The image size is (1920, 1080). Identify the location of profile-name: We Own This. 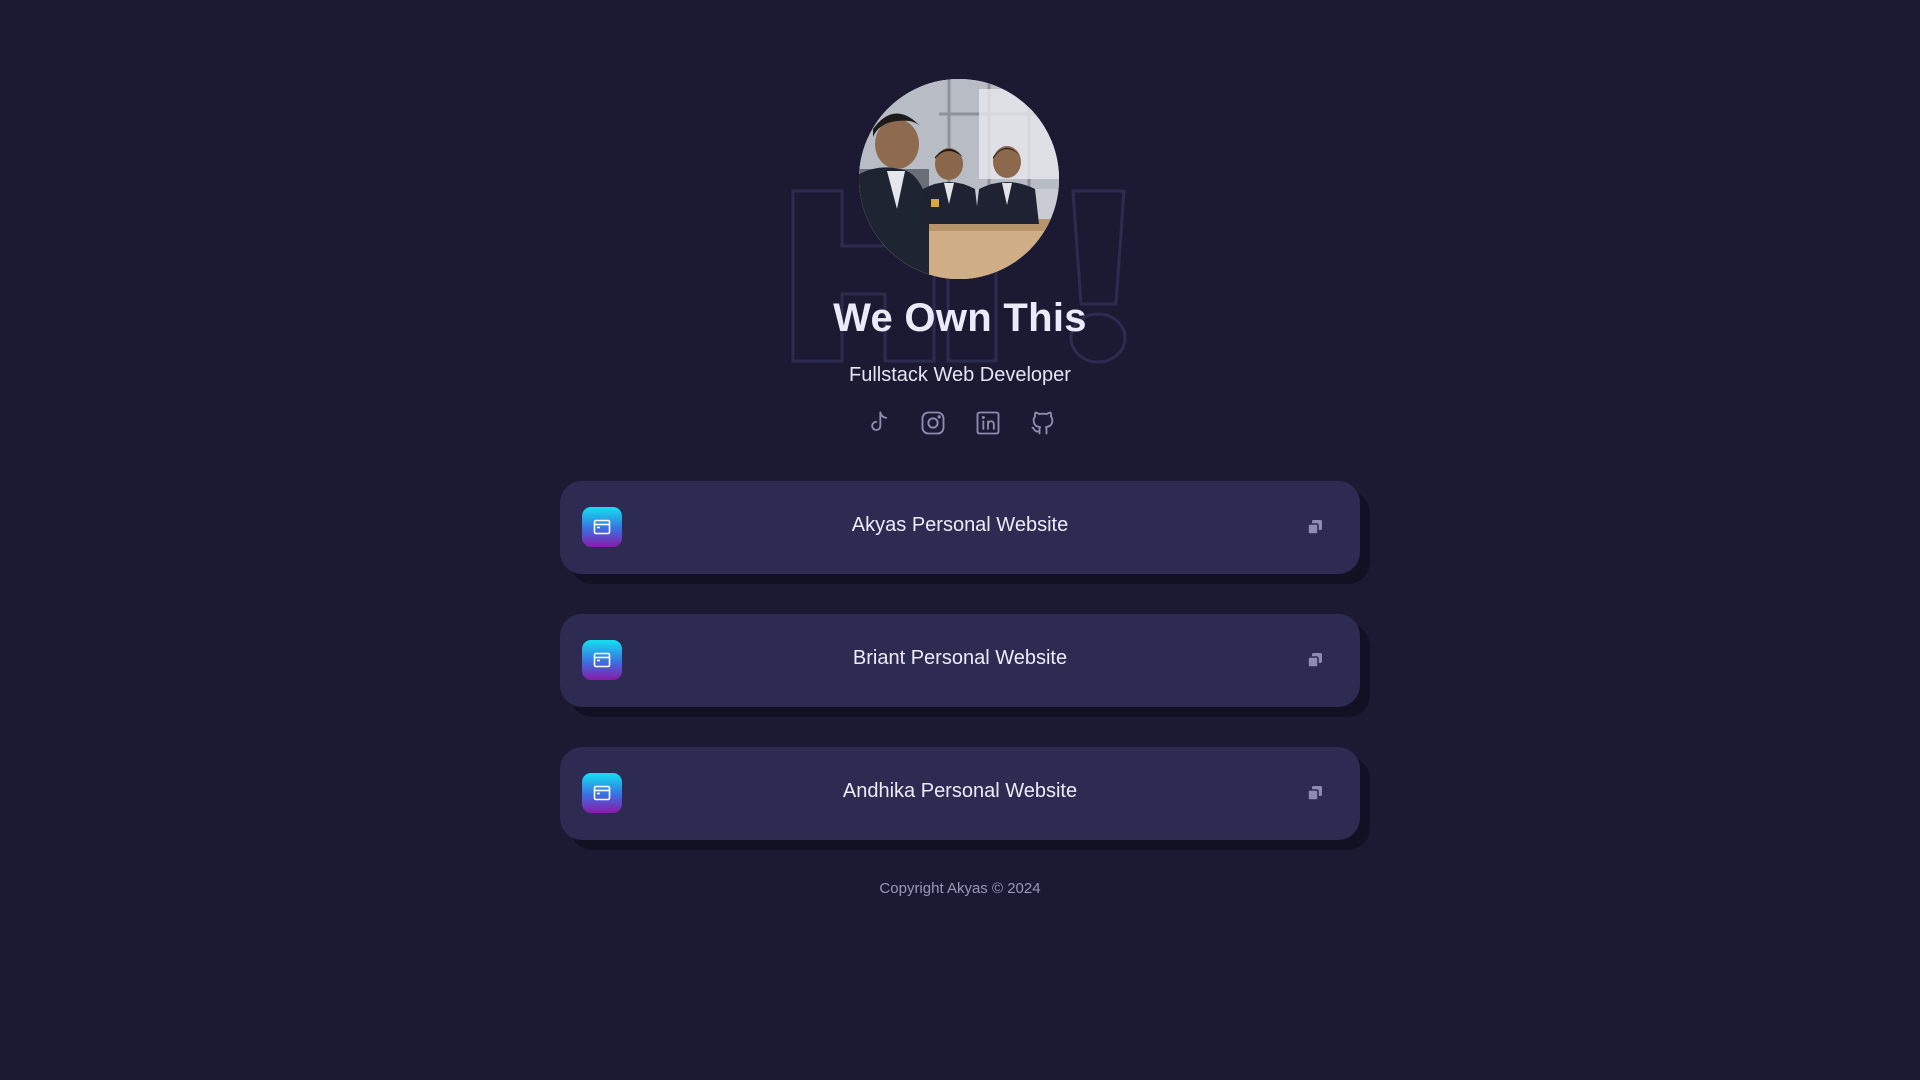
(960, 318).